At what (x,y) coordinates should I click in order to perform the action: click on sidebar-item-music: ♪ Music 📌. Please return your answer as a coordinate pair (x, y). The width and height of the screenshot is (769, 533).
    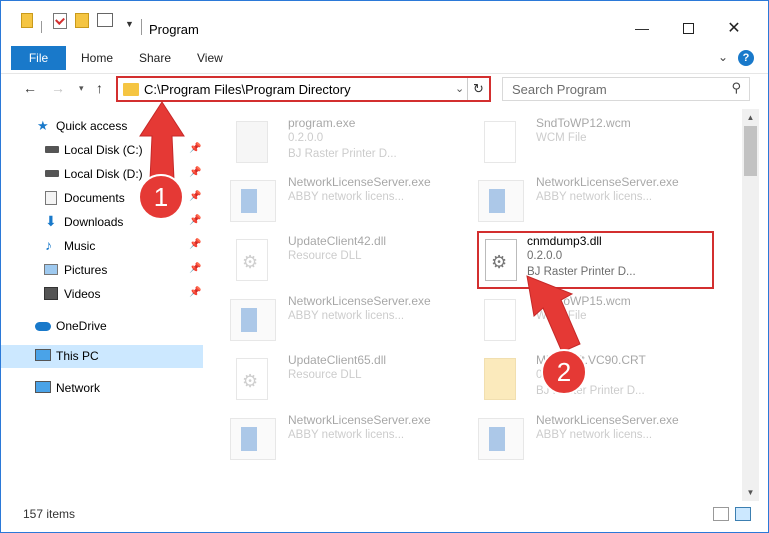
    Looking at the image, I should click on (102, 246).